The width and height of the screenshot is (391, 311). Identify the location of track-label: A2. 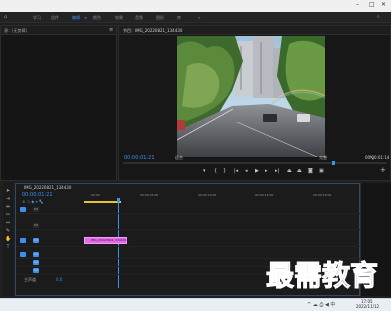
(36, 262).